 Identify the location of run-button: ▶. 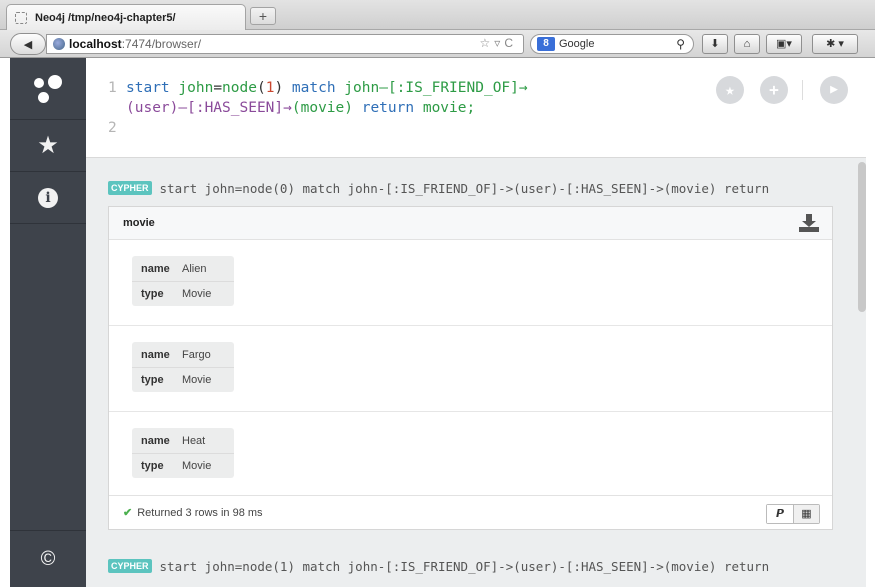
(834, 90).